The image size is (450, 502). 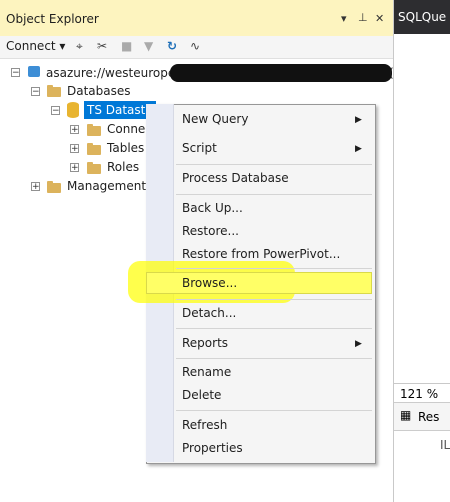 I want to click on menu-item-reports: Reports, so click(x=205, y=343).